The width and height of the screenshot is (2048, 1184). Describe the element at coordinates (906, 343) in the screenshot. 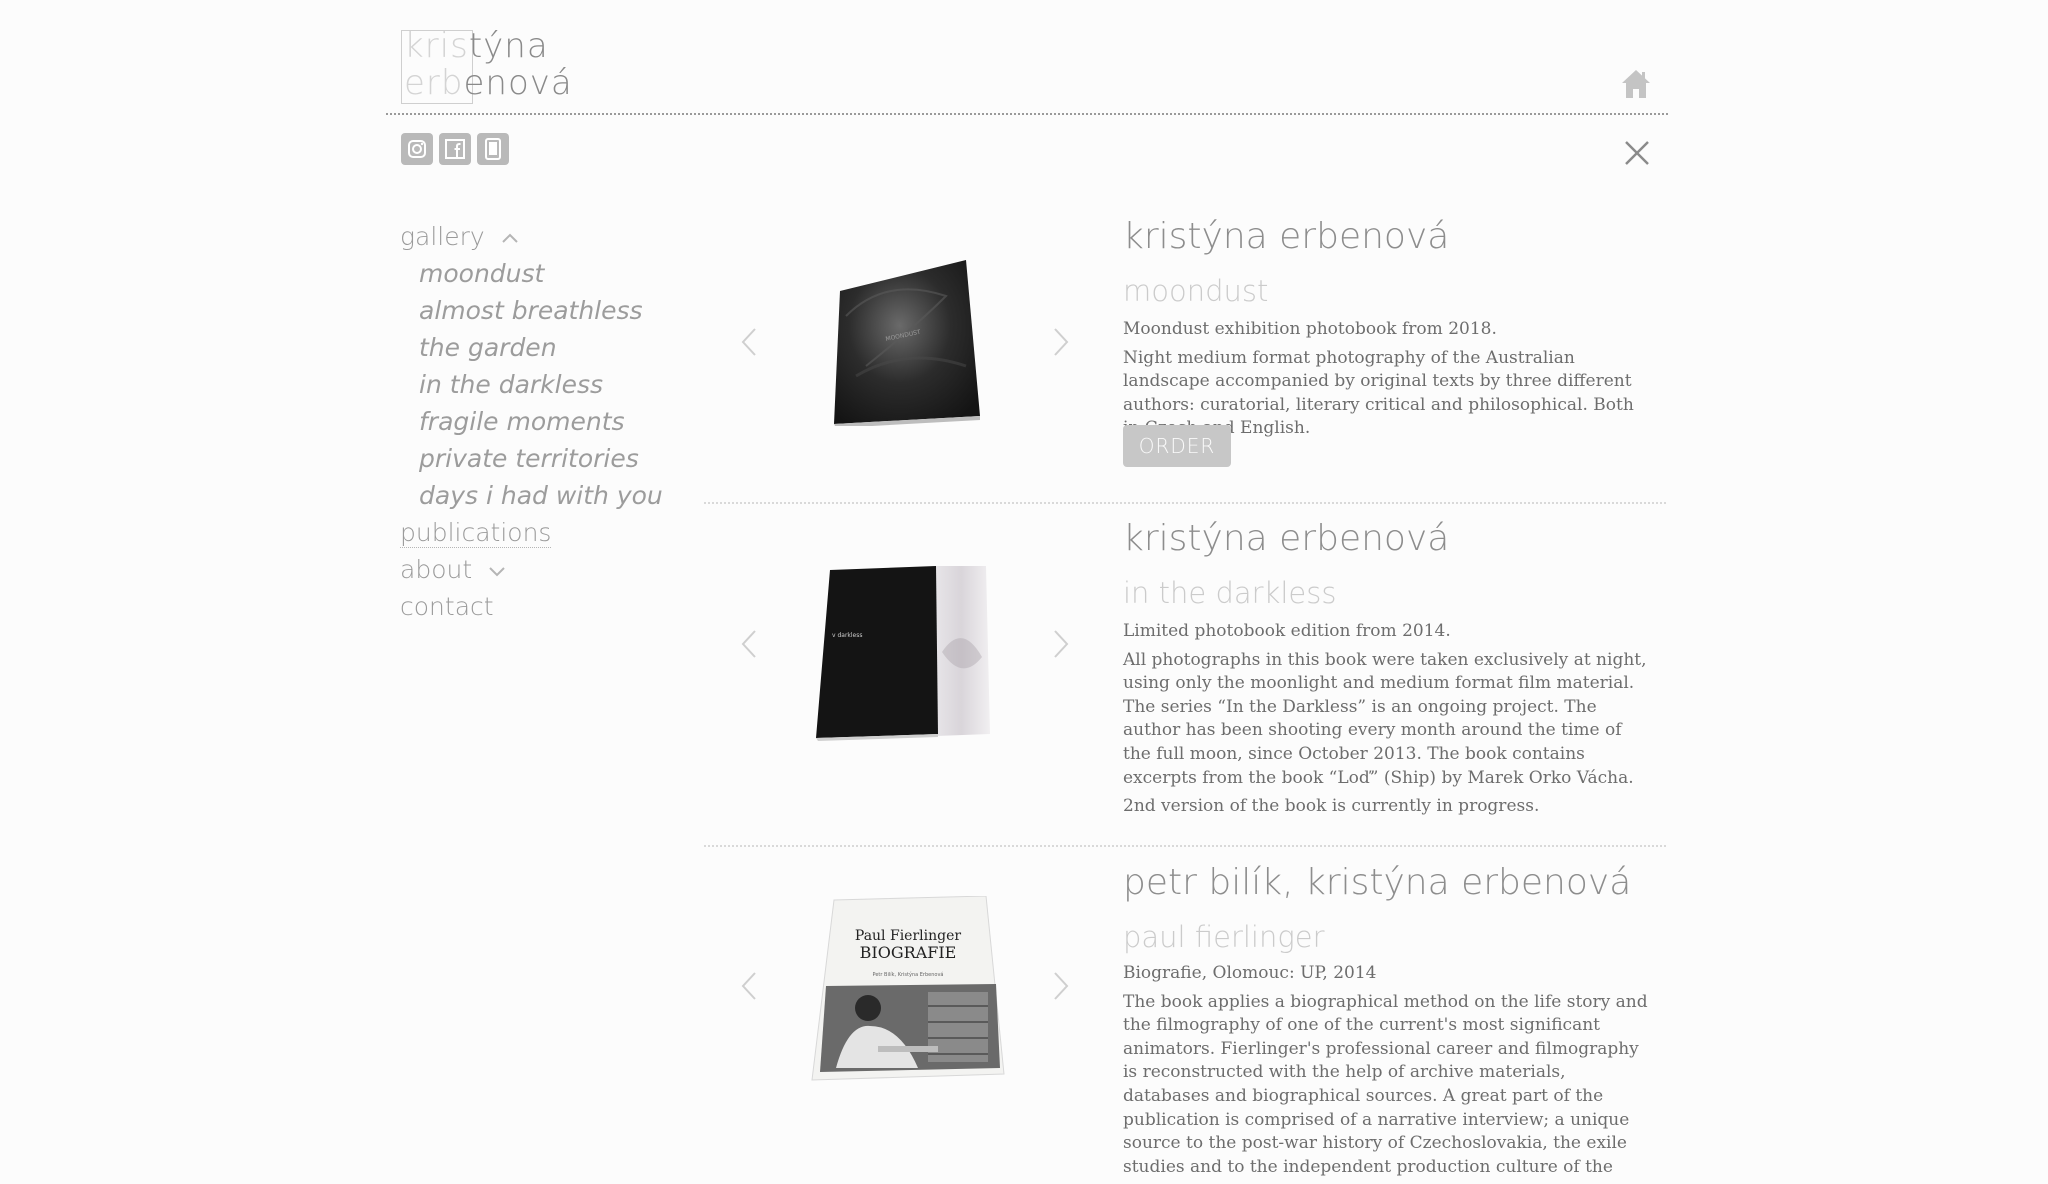

I see `moondust-book-image: MOONDUST` at that location.